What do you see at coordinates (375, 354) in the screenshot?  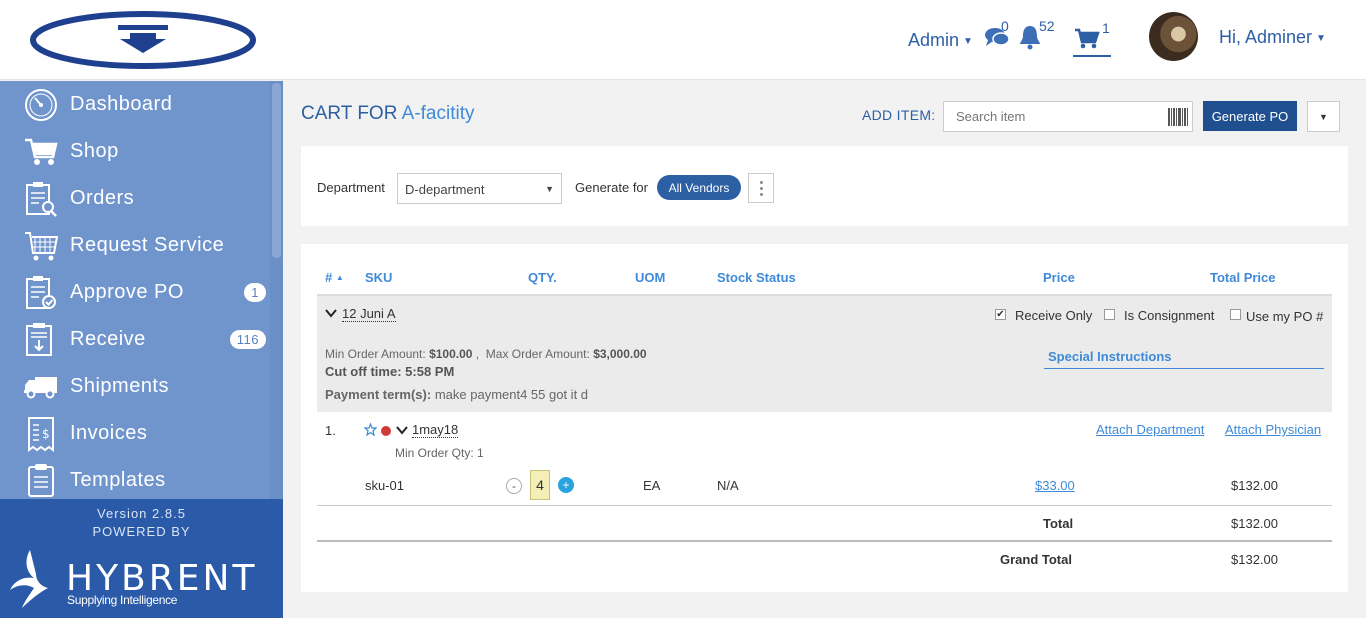 I see `min-order-label: Min Order Amount:` at bounding box center [375, 354].